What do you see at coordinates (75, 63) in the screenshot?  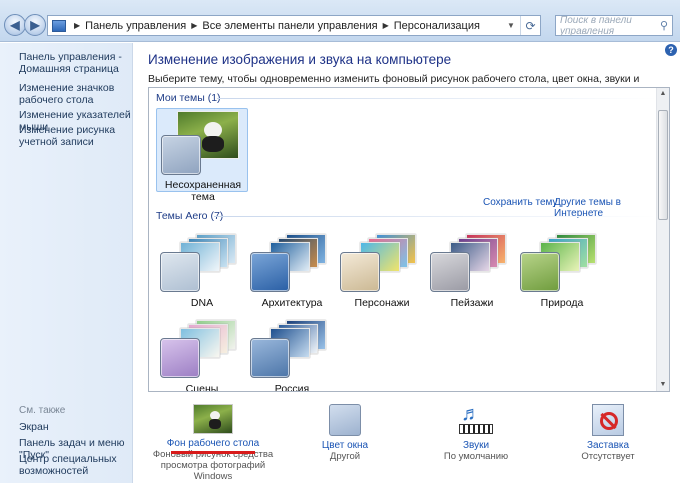 I see `sidebar-link-home: Панель управления - Домашняя страница` at bounding box center [75, 63].